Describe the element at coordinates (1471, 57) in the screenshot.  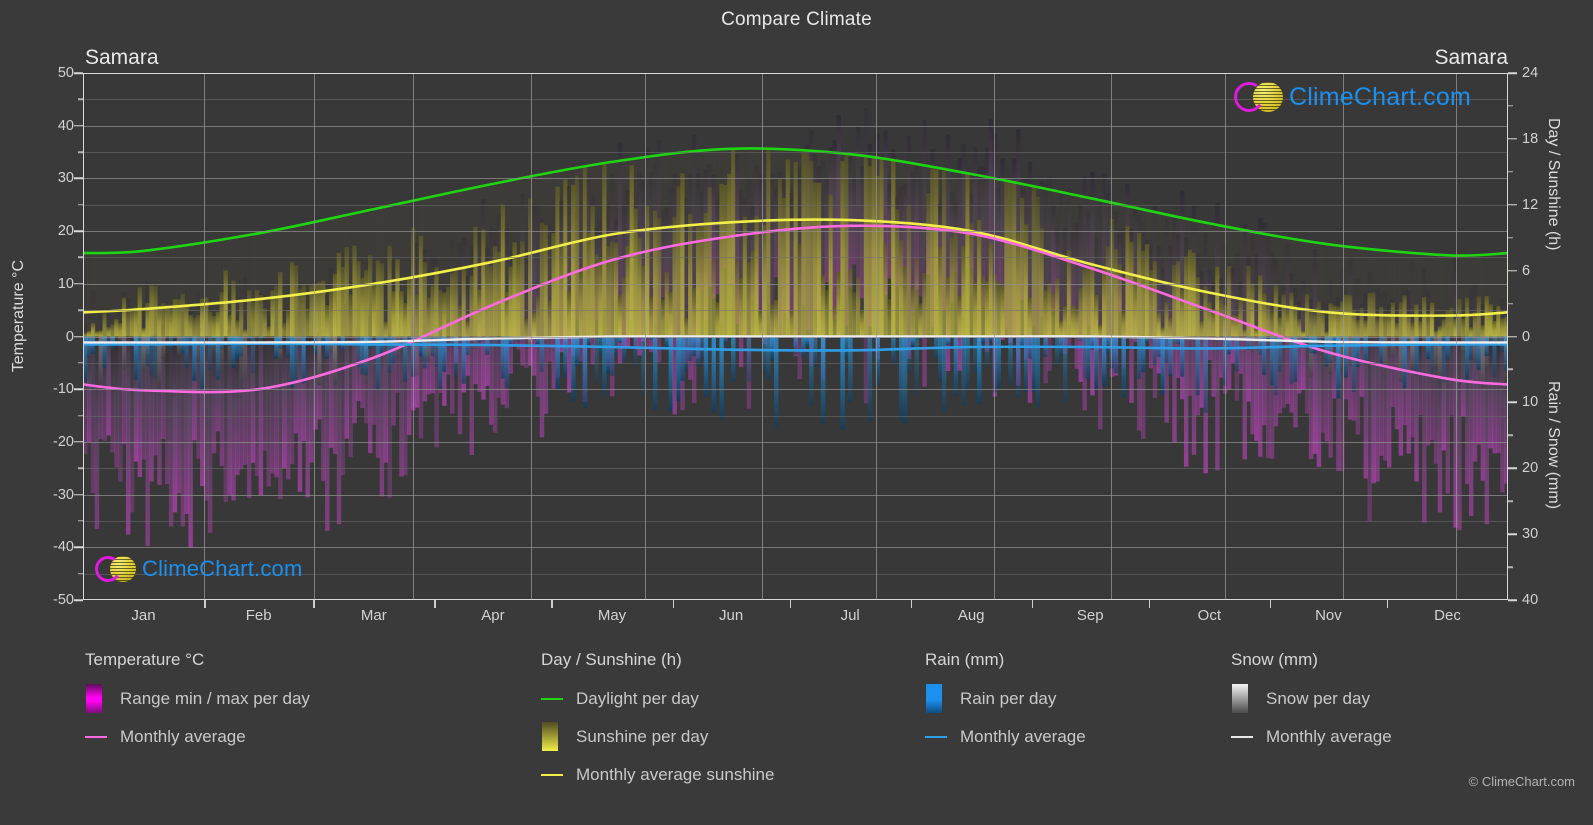
I see `location-label-right: Samara` at that location.